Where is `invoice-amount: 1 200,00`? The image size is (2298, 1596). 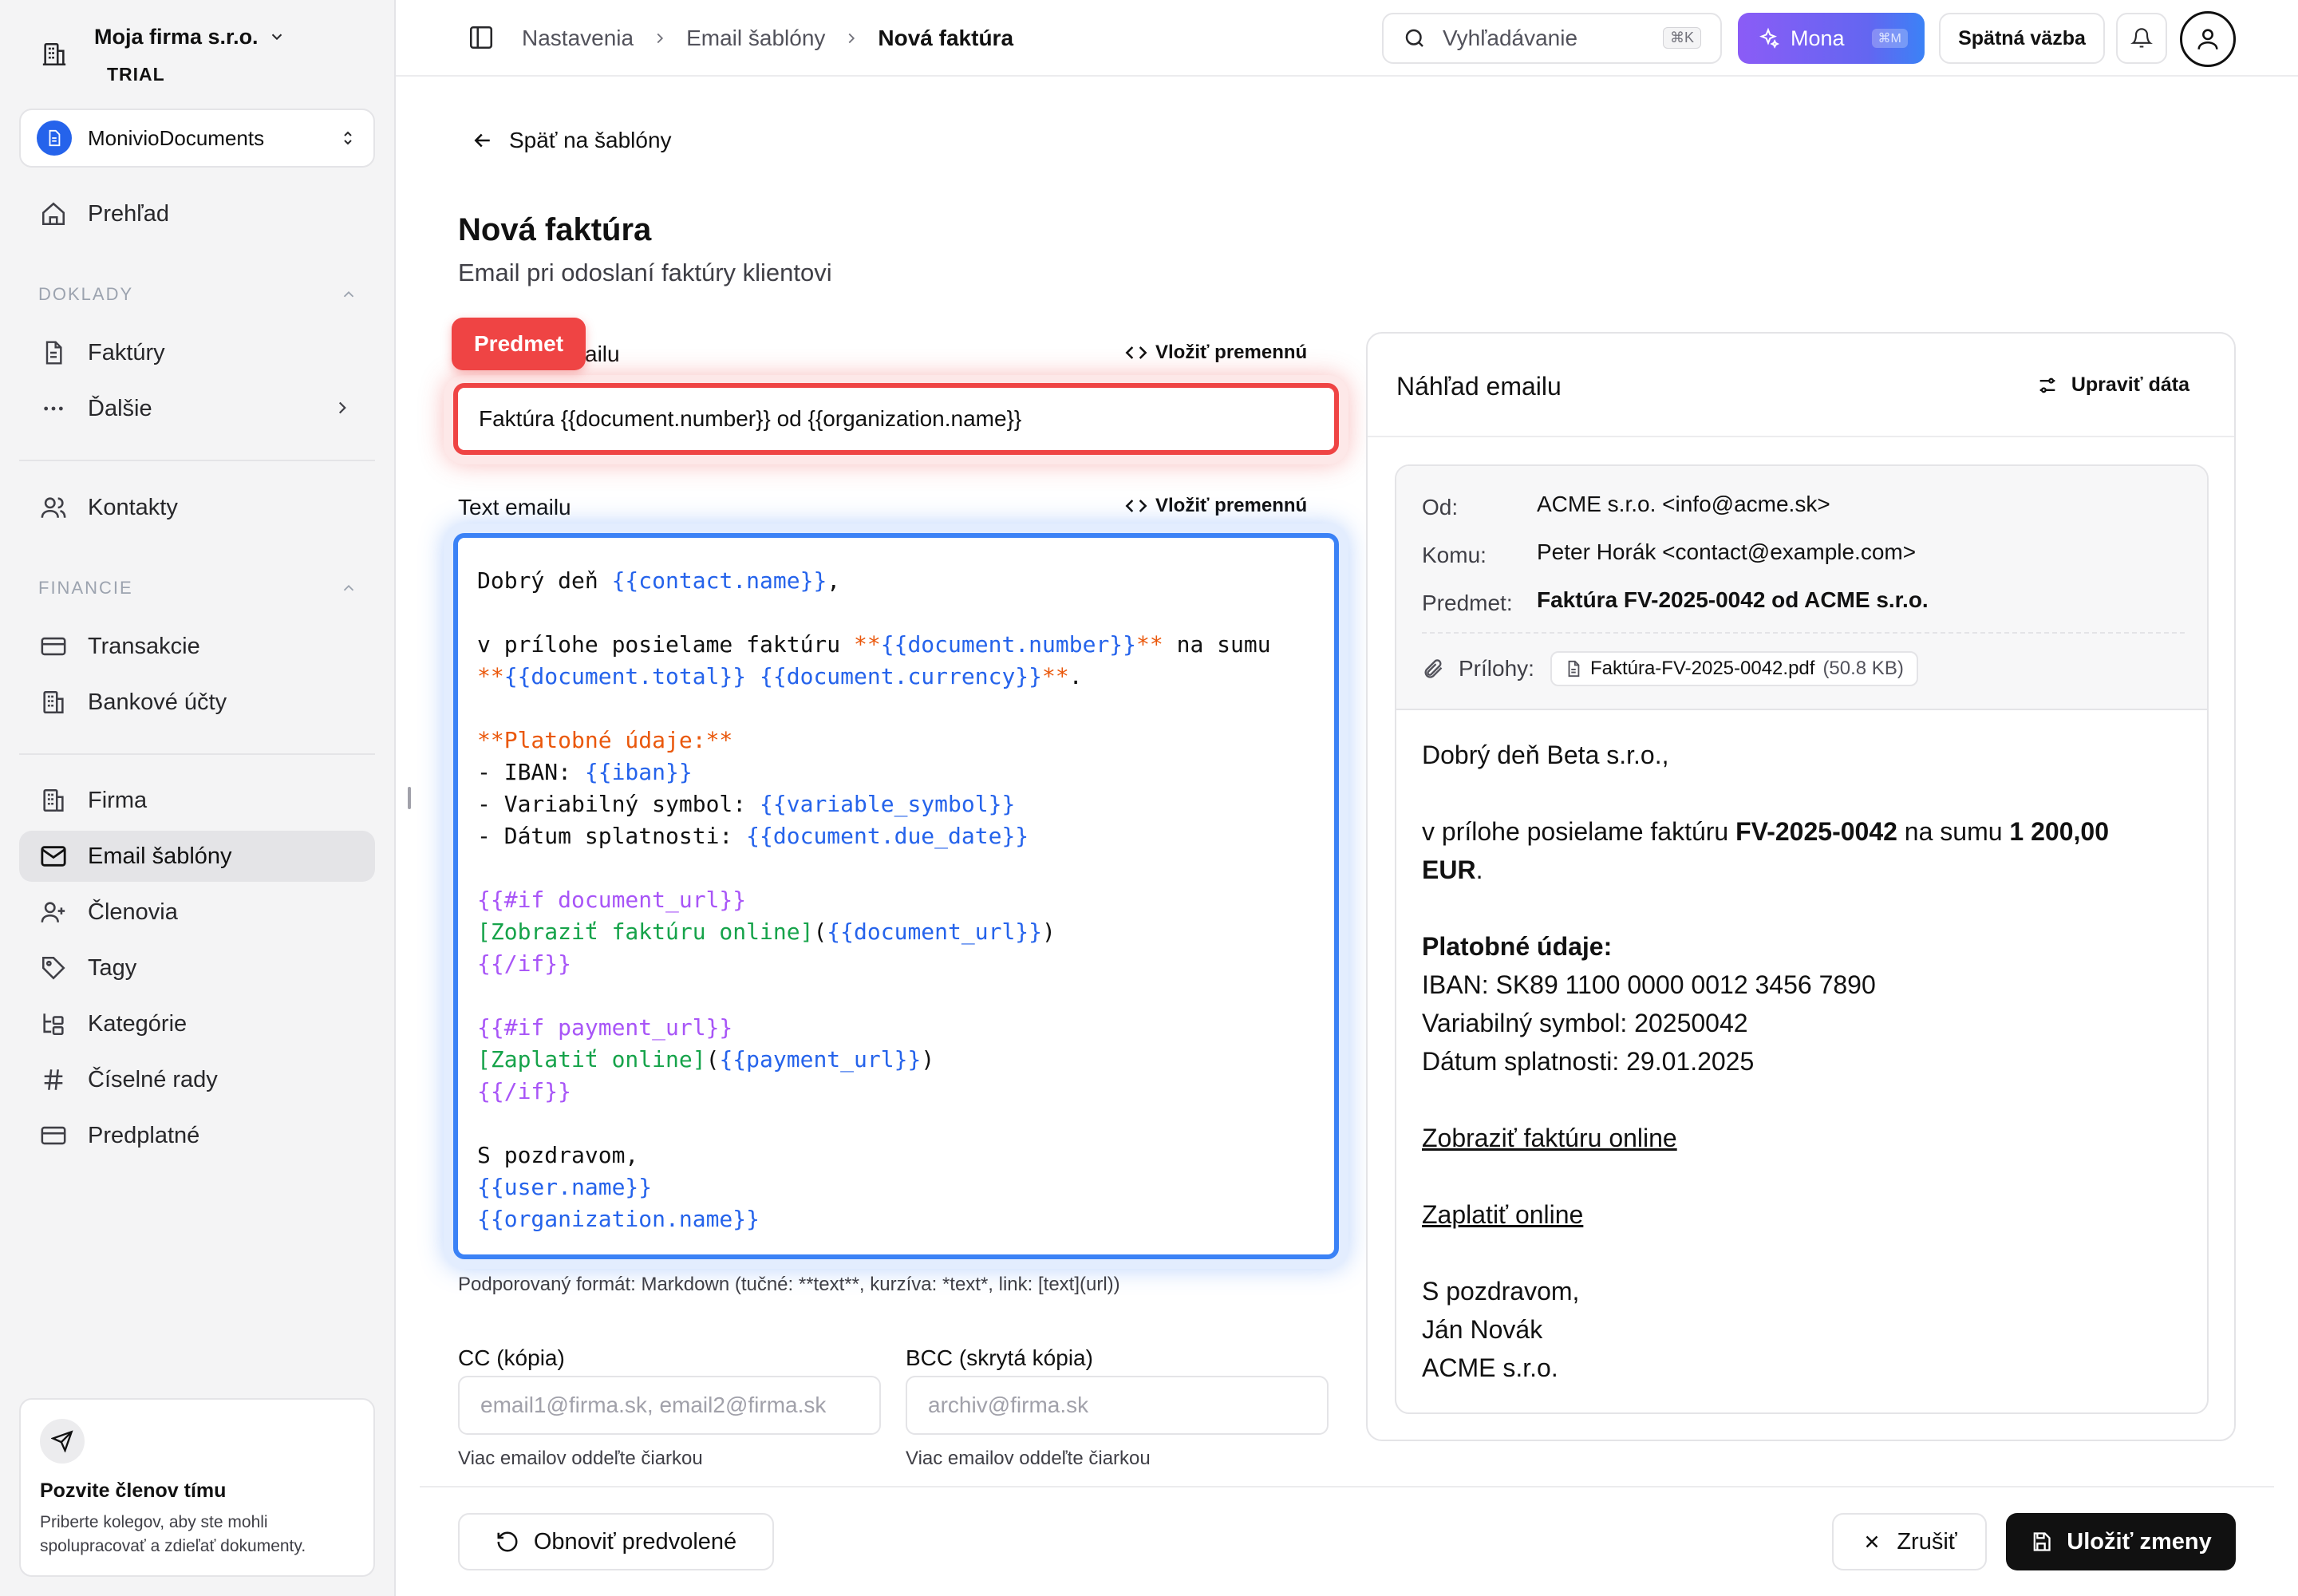 invoice-amount: 1 200,00 is located at coordinates (2059, 831).